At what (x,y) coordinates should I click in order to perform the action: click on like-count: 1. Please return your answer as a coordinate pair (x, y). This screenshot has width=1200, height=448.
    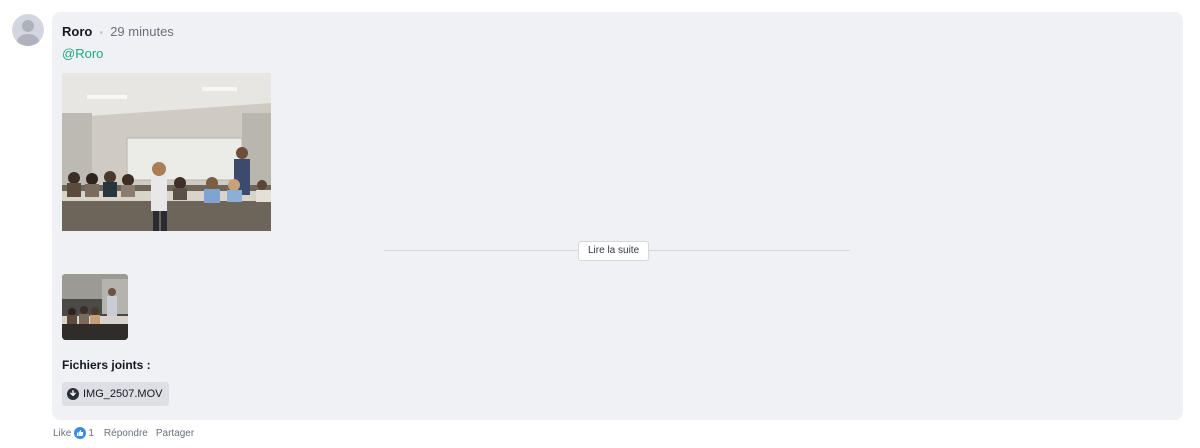
    Looking at the image, I should click on (91, 433).